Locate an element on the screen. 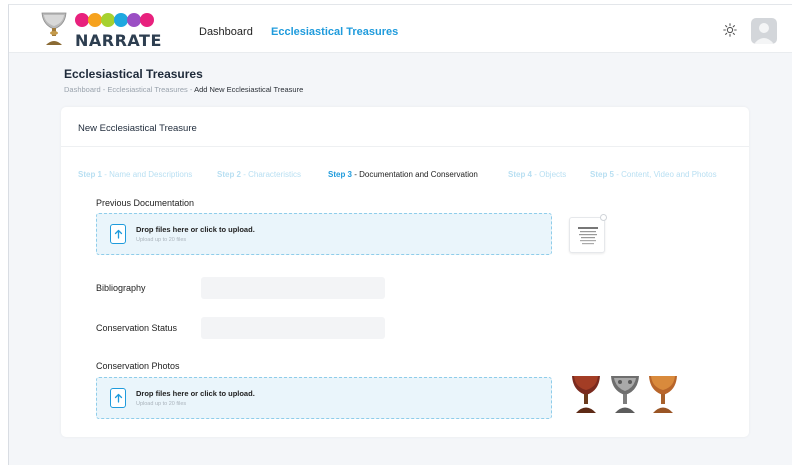  step-5-label: - Content, Video and Photos is located at coordinates (665, 174).